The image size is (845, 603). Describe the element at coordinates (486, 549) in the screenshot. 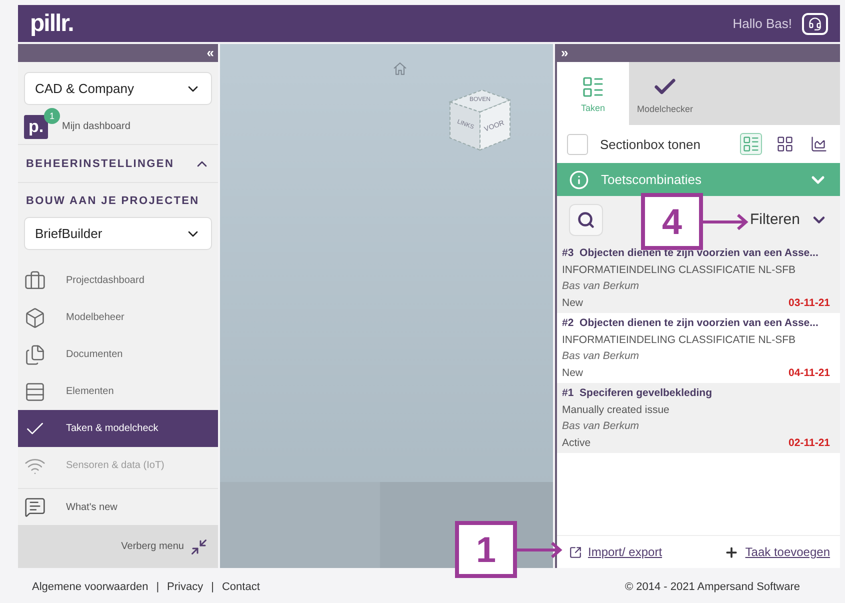

I see `callout-number: 1` at that location.